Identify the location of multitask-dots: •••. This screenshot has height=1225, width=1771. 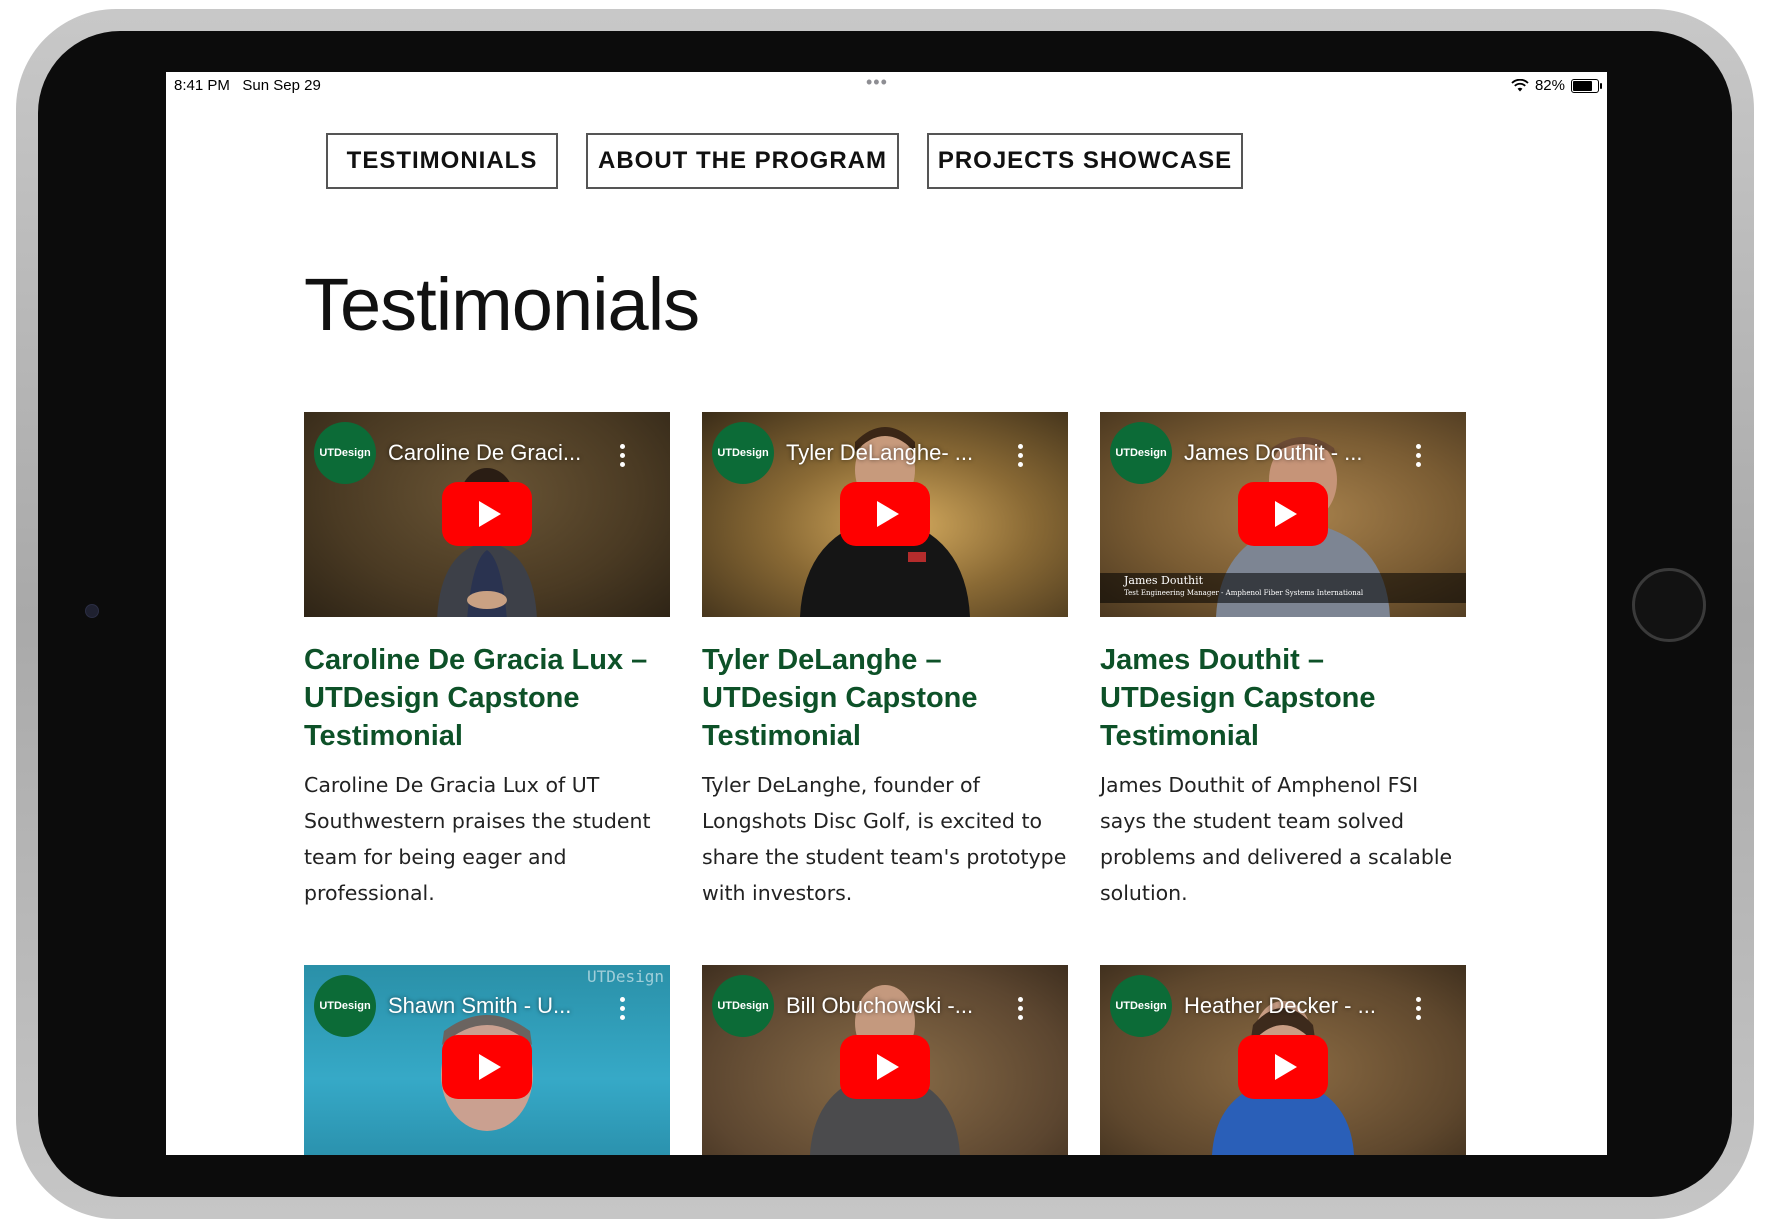
(877, 82).